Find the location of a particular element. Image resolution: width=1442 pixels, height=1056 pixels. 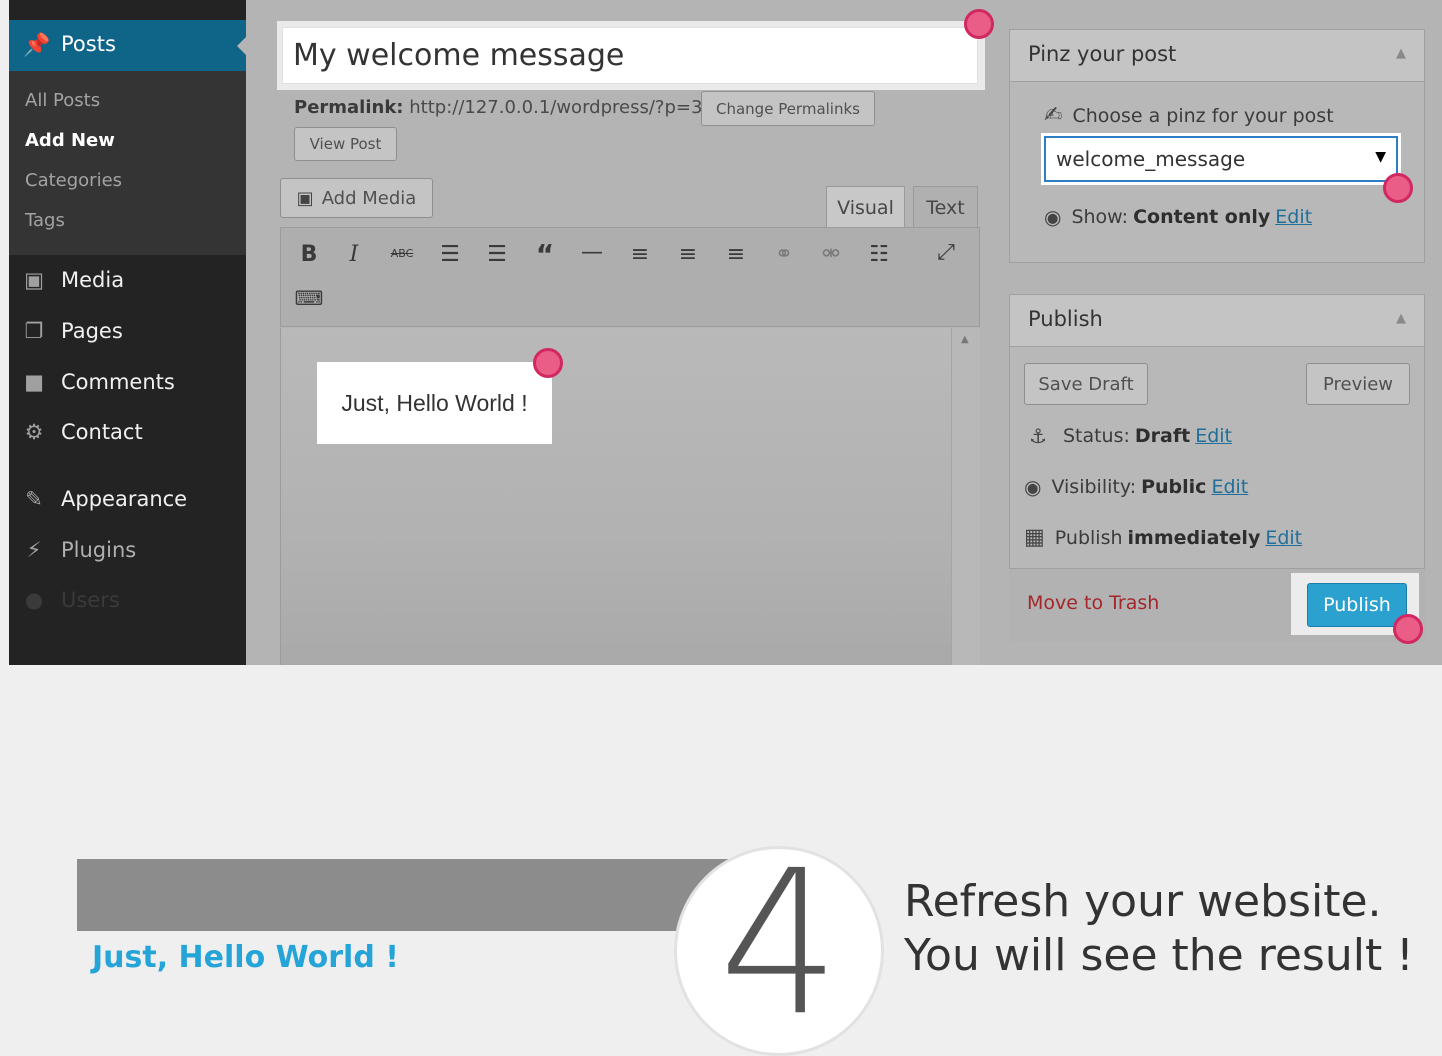

italic-icon: I is located at coordinates (354, 254).